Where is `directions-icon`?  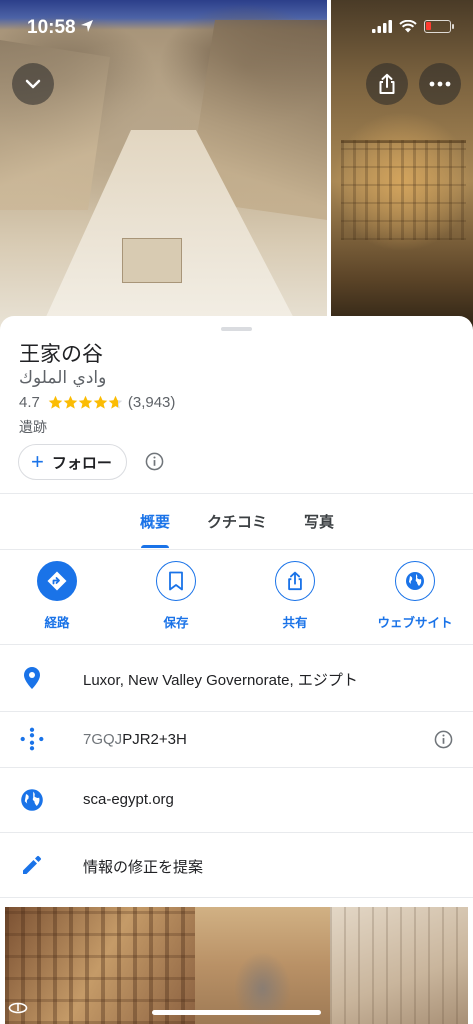 directions-icon is located at coordinates (57, 581).